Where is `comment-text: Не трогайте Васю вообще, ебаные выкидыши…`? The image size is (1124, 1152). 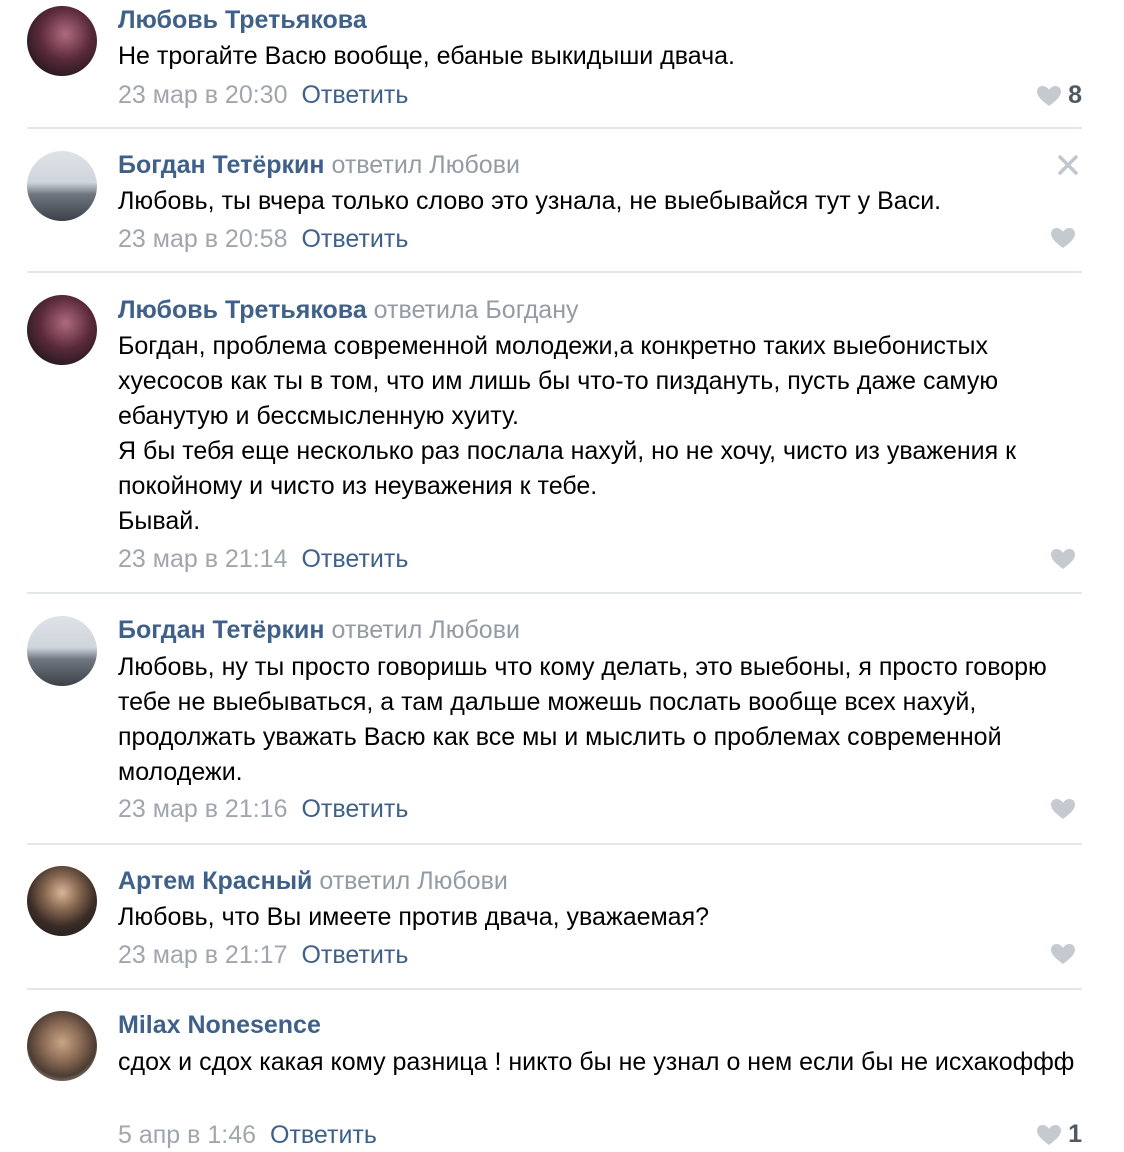 comment-text: Не трогайте Васю вообще, ебаные выкидыши… is located at coordinates (426, 56).